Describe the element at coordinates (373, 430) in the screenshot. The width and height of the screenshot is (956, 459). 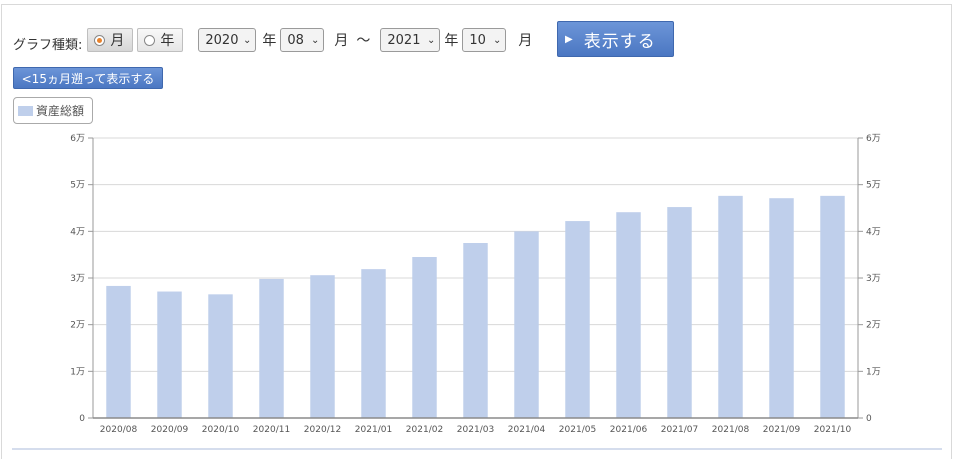
I see `x-tick-label: 2021/01` at that location.